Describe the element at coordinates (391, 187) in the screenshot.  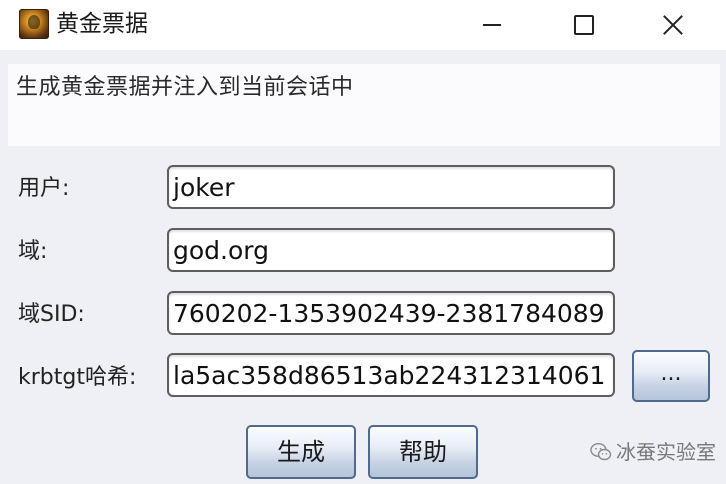
I see `user-input: joker` at that location.